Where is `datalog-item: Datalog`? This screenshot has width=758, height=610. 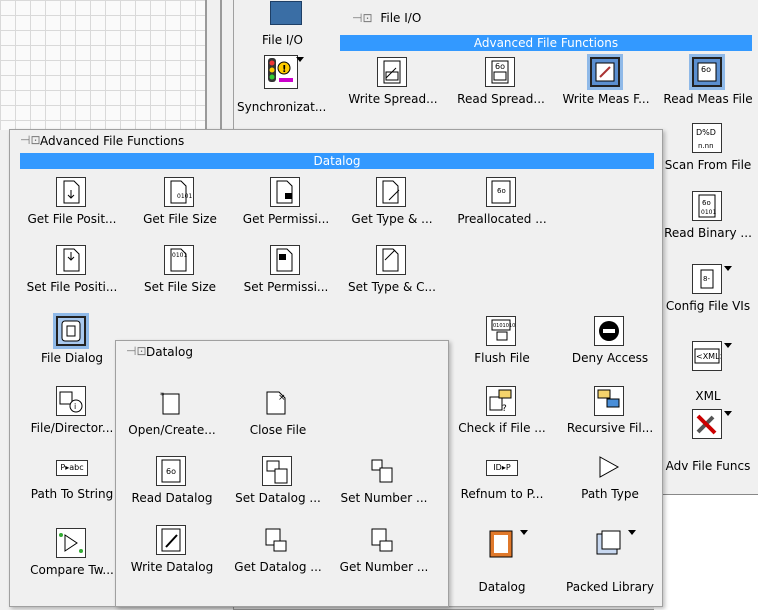 datalog-item: Datalog is located at coordinates (502, 560).